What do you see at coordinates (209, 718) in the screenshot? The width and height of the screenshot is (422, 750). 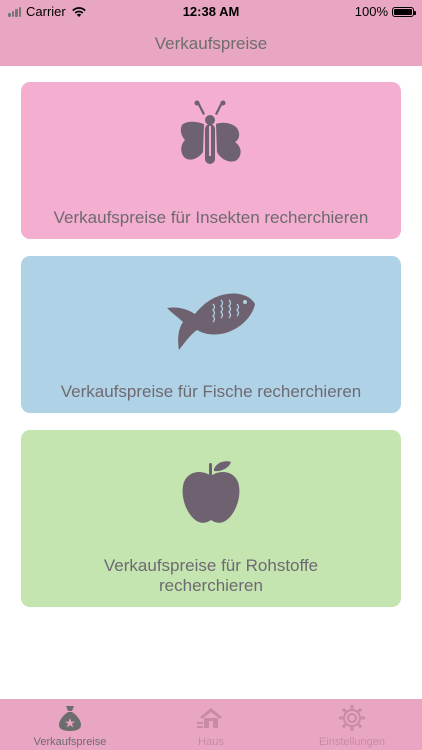 I see `house-icon` at bounding box center [209, 718].